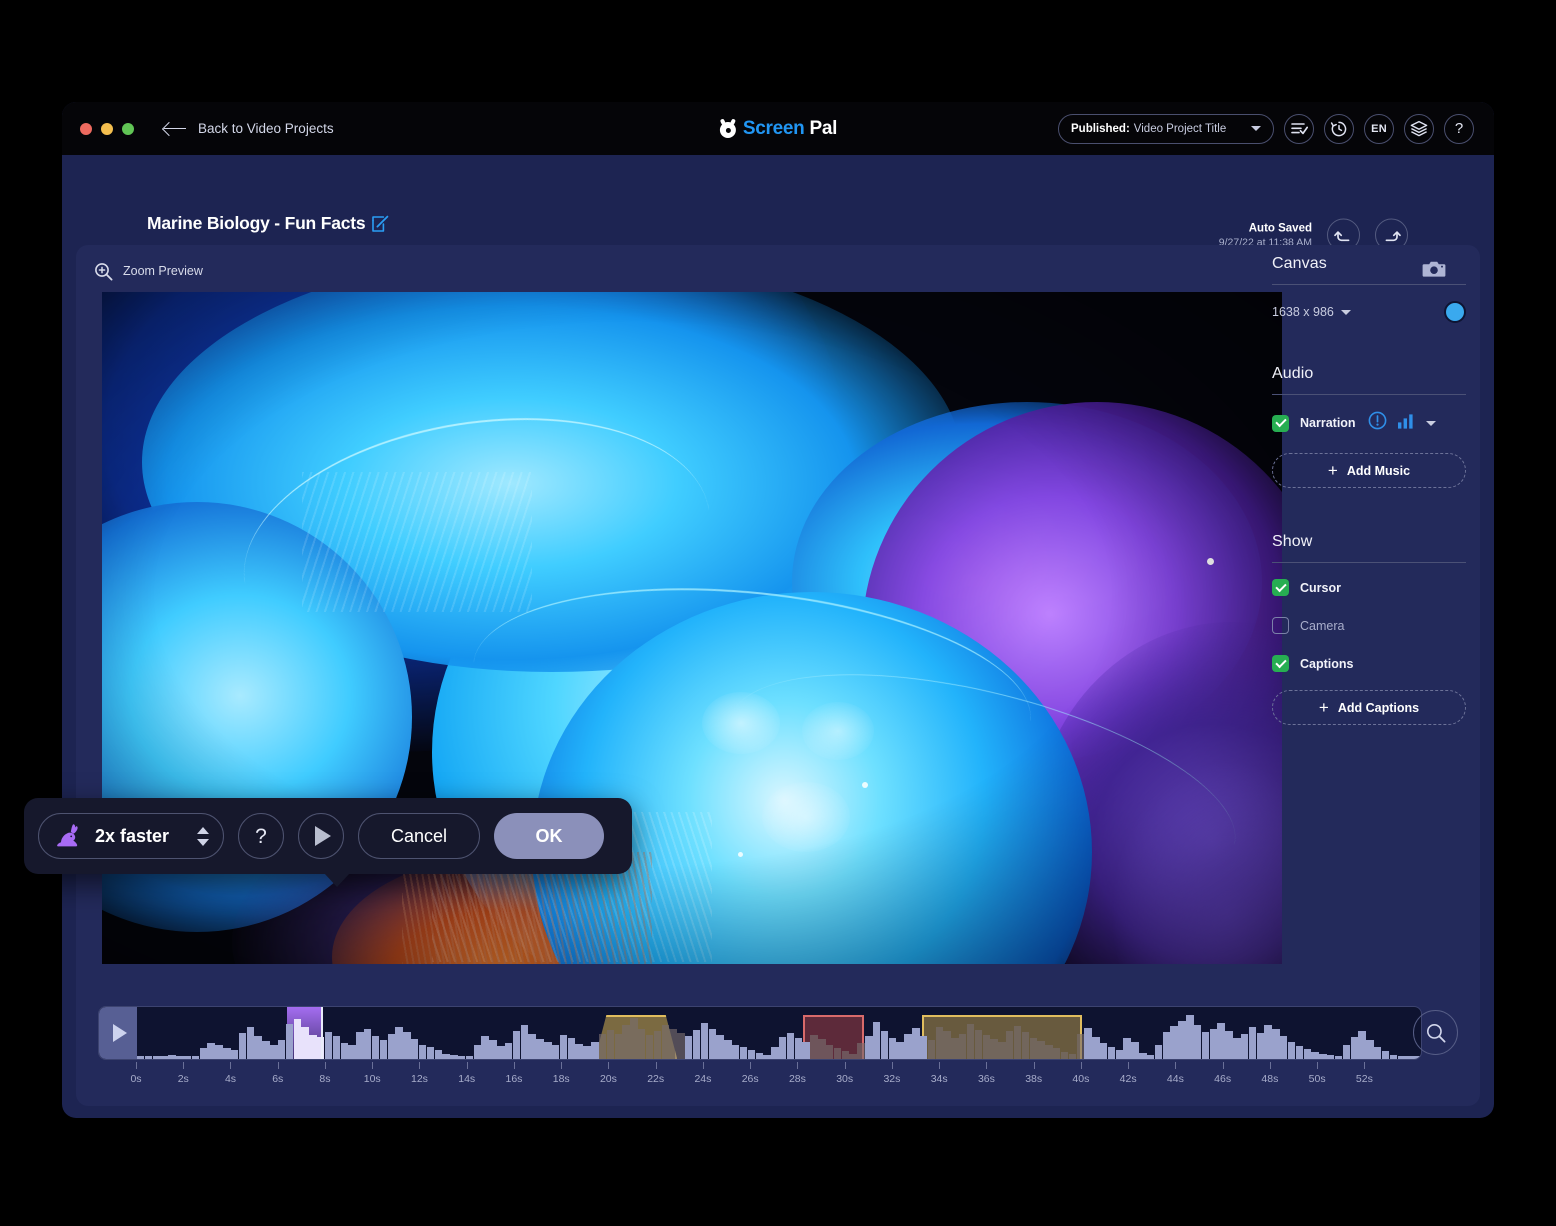 The height and width of the screenshot is (1226, 1556). I want to click on close-window-button, so click(86, 128).